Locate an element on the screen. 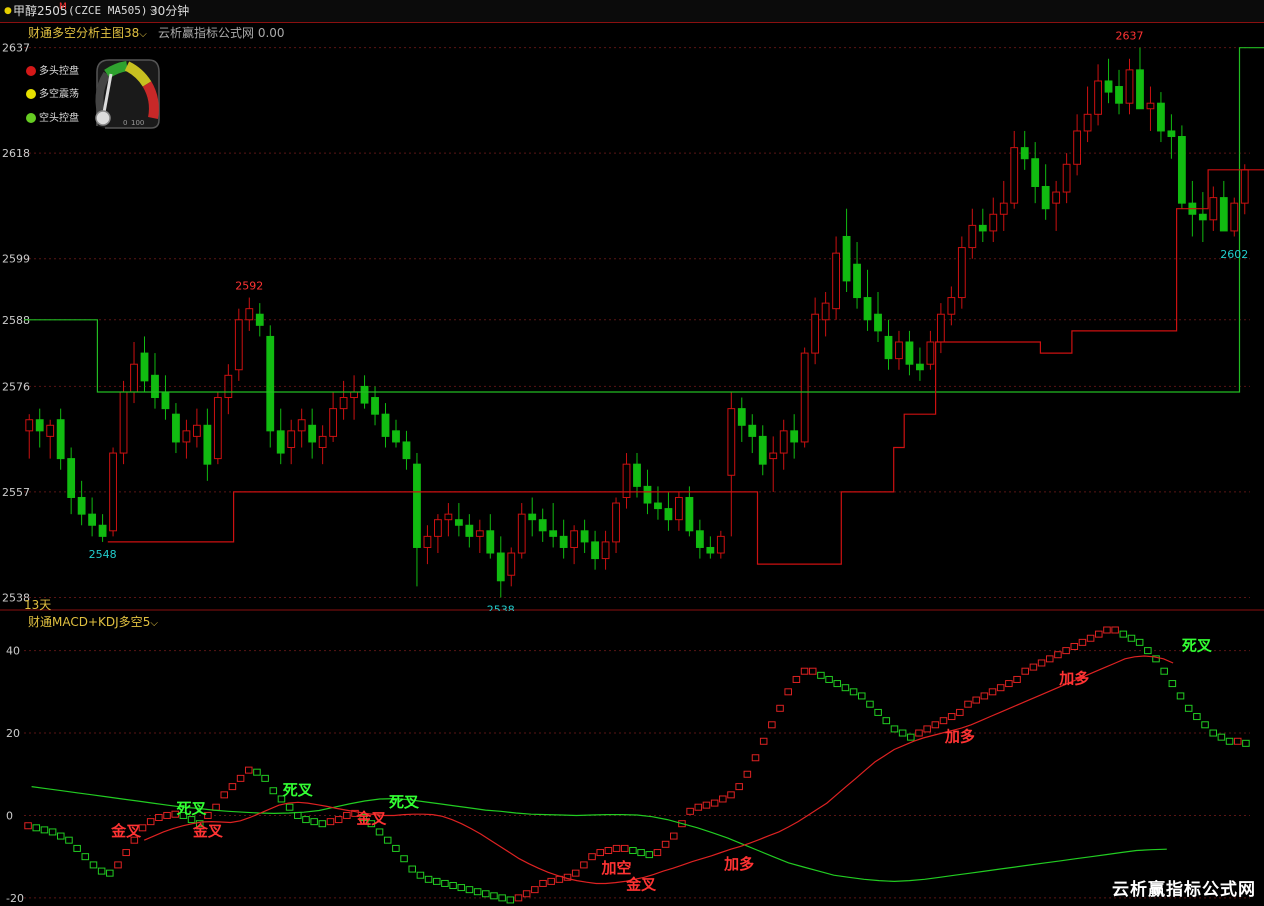  legend-item-bull: 多头控盘 is located at coordinates (52, 69).